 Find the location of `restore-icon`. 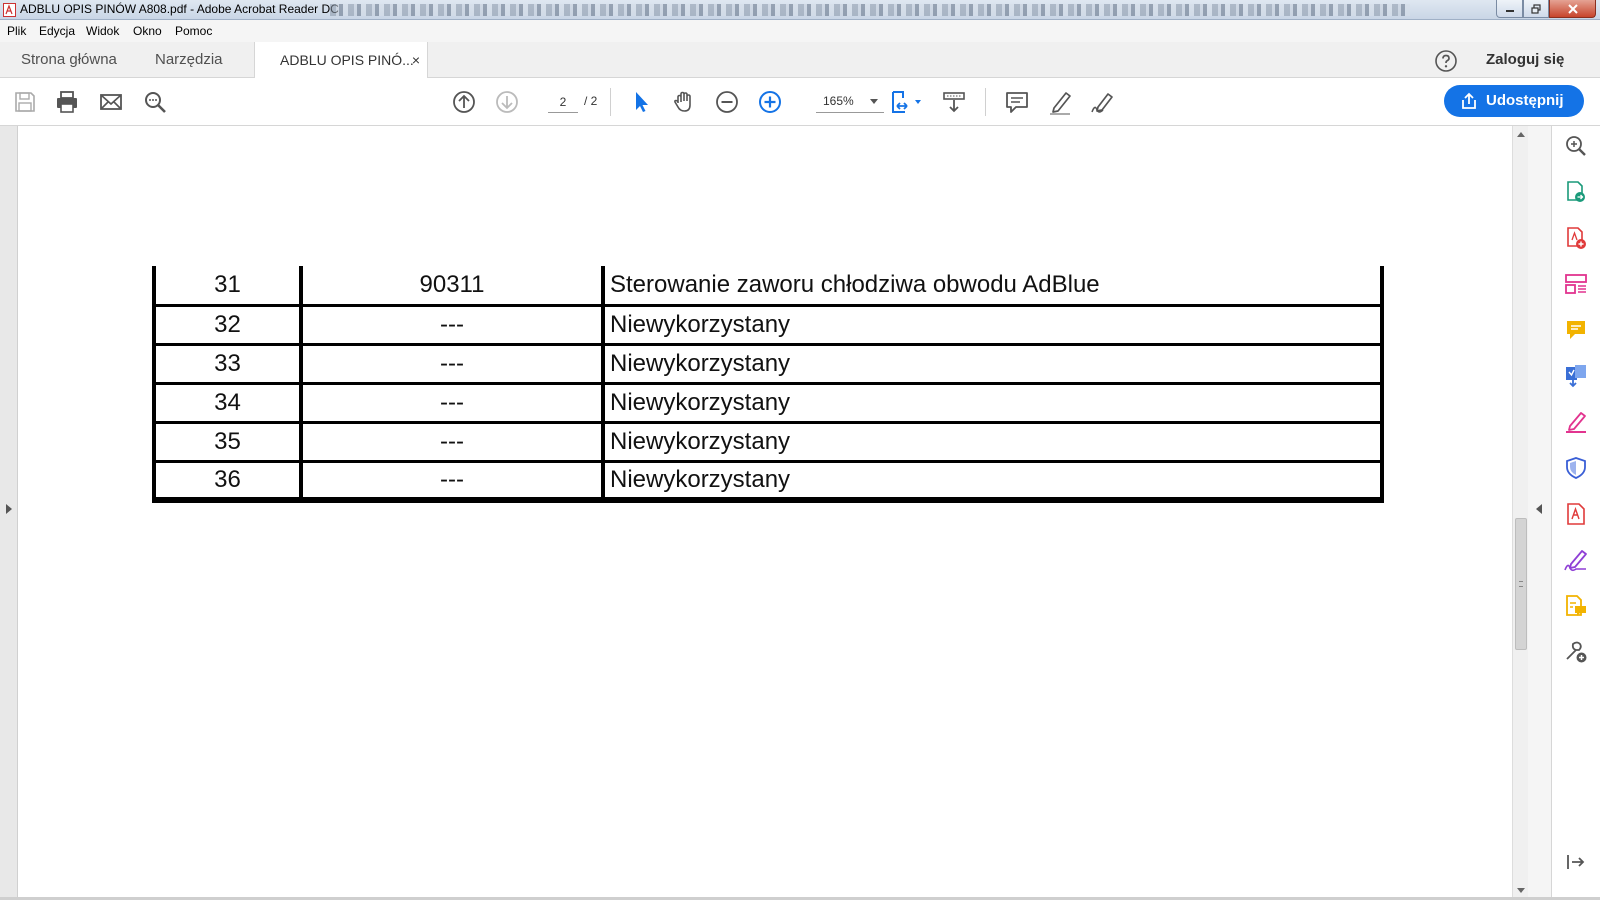

restore-icon is located at coordinates (1536, 8).